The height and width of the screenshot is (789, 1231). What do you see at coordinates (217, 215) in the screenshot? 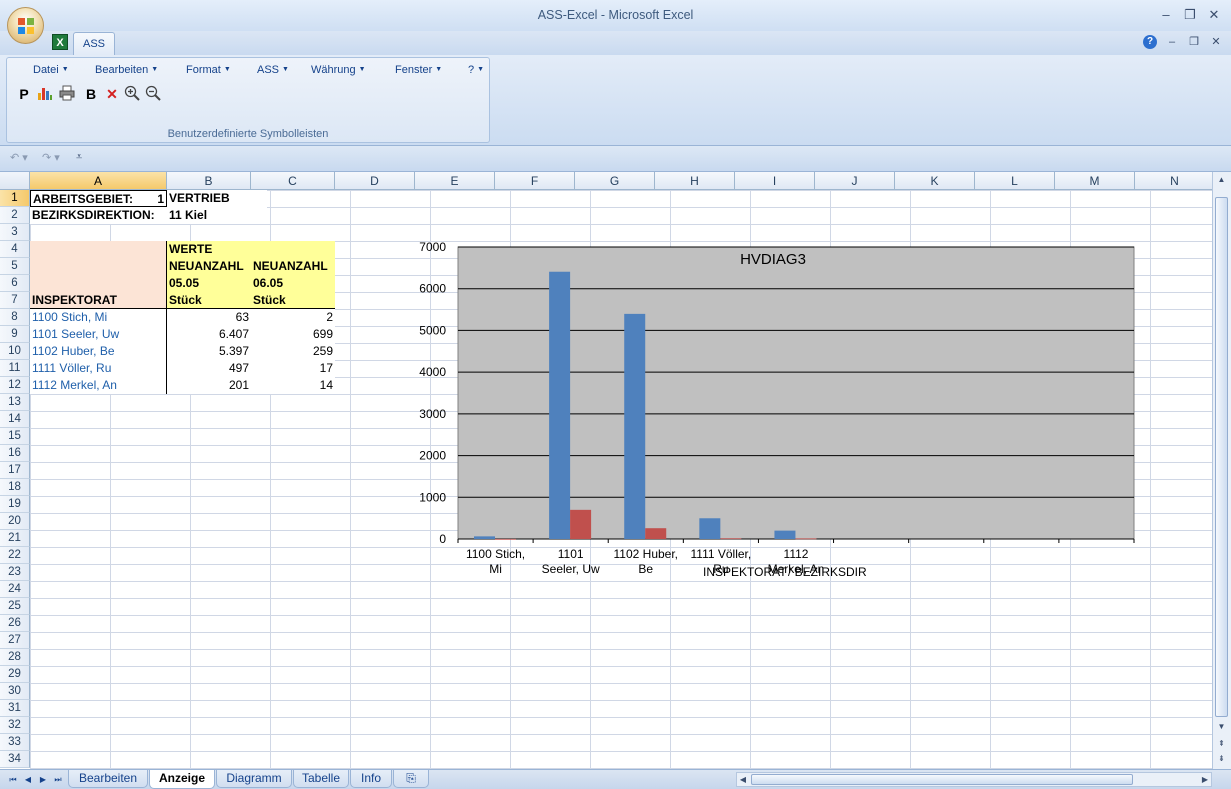
I see `cell-b2: 11 Kiel` at bounding box center [217, 215].